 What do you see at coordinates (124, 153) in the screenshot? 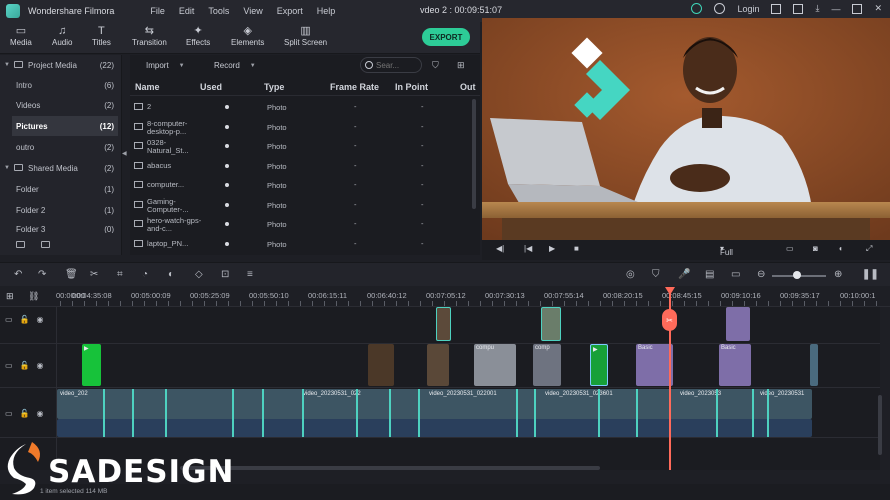
I see `collapse-sidebar-icon: ◀` at bounding box center [124, 153].